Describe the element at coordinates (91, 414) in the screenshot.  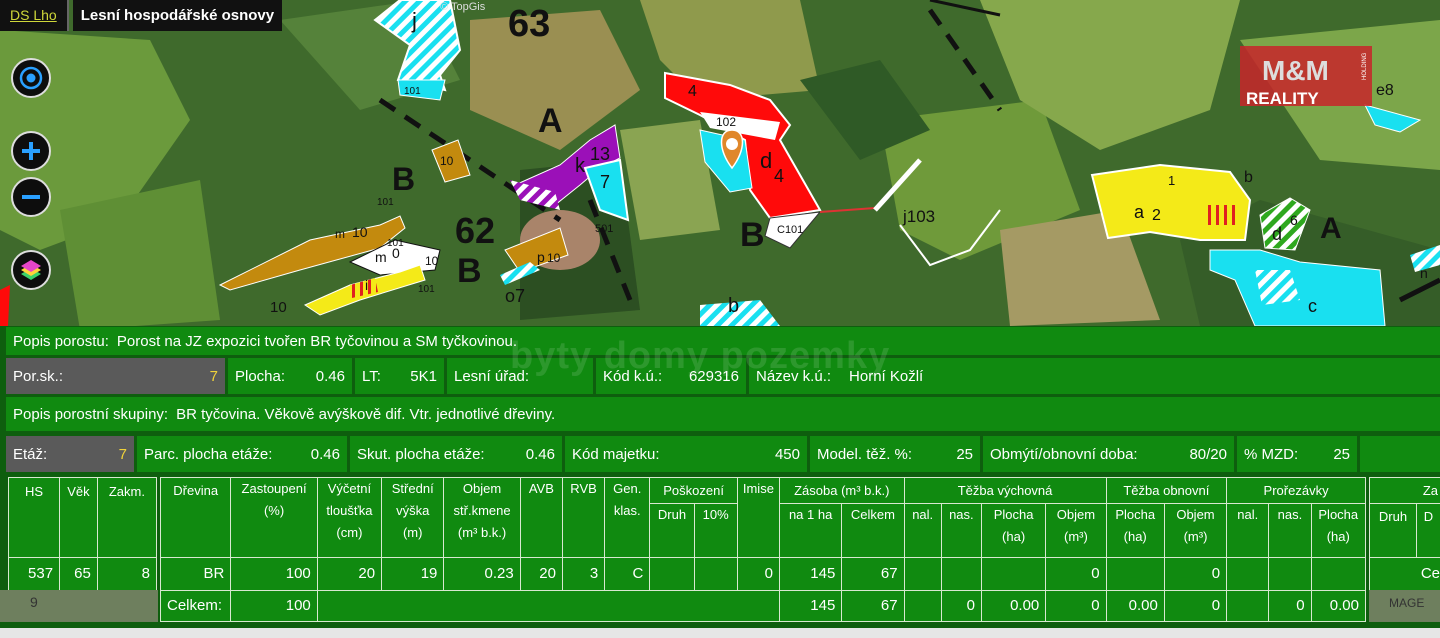
I see `popis-skupiny-label: Popis porostní skupiny:` at that location.